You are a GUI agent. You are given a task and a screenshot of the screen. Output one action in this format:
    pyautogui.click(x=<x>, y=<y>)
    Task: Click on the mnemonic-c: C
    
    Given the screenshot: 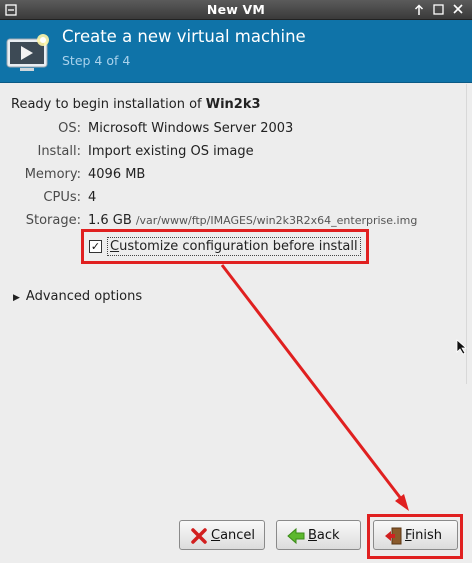 What is the action you would take?
    pyautogui.click(x=216, y=535)
    